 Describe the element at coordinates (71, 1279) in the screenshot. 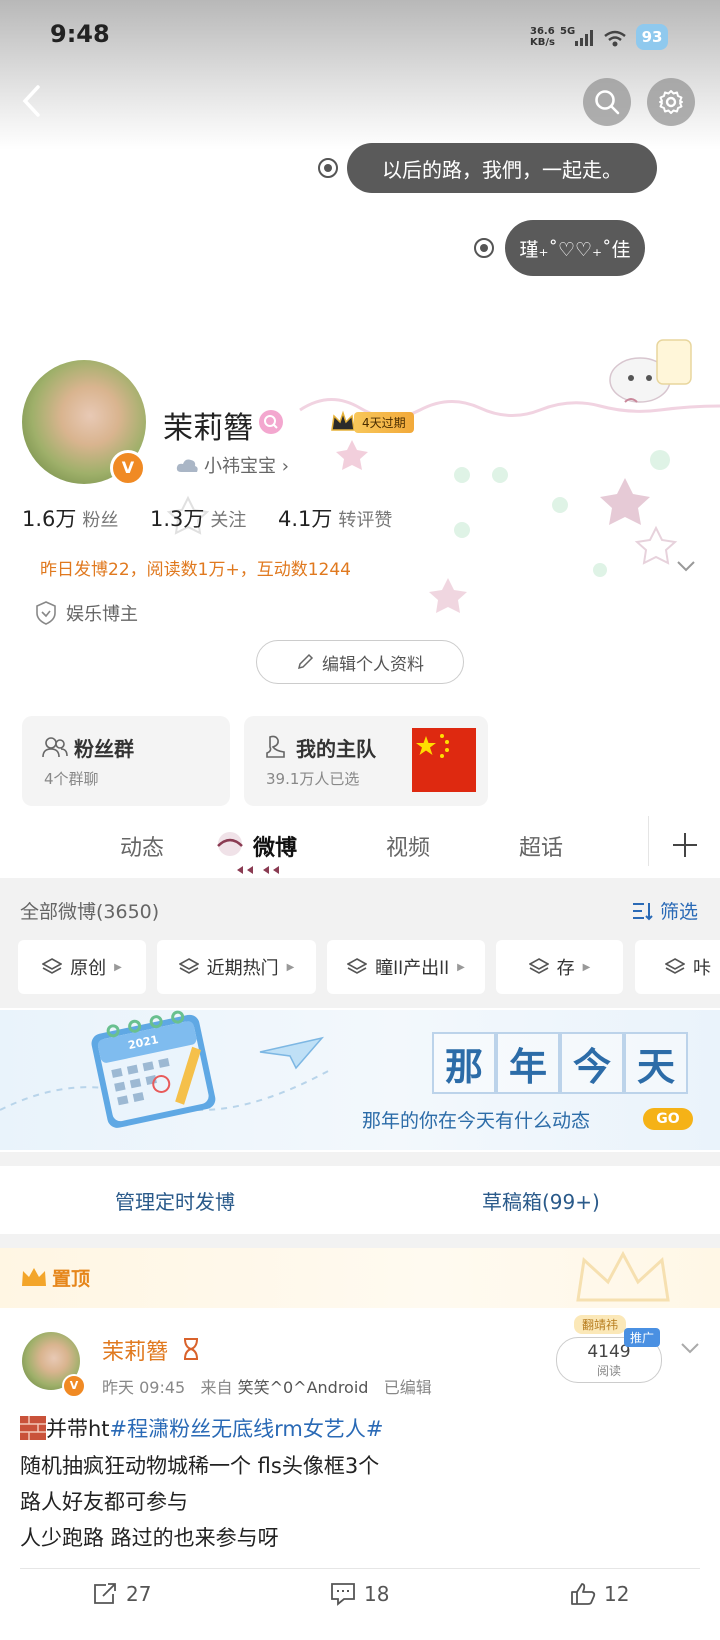

I see `pinned-label: 置顶` at that location.